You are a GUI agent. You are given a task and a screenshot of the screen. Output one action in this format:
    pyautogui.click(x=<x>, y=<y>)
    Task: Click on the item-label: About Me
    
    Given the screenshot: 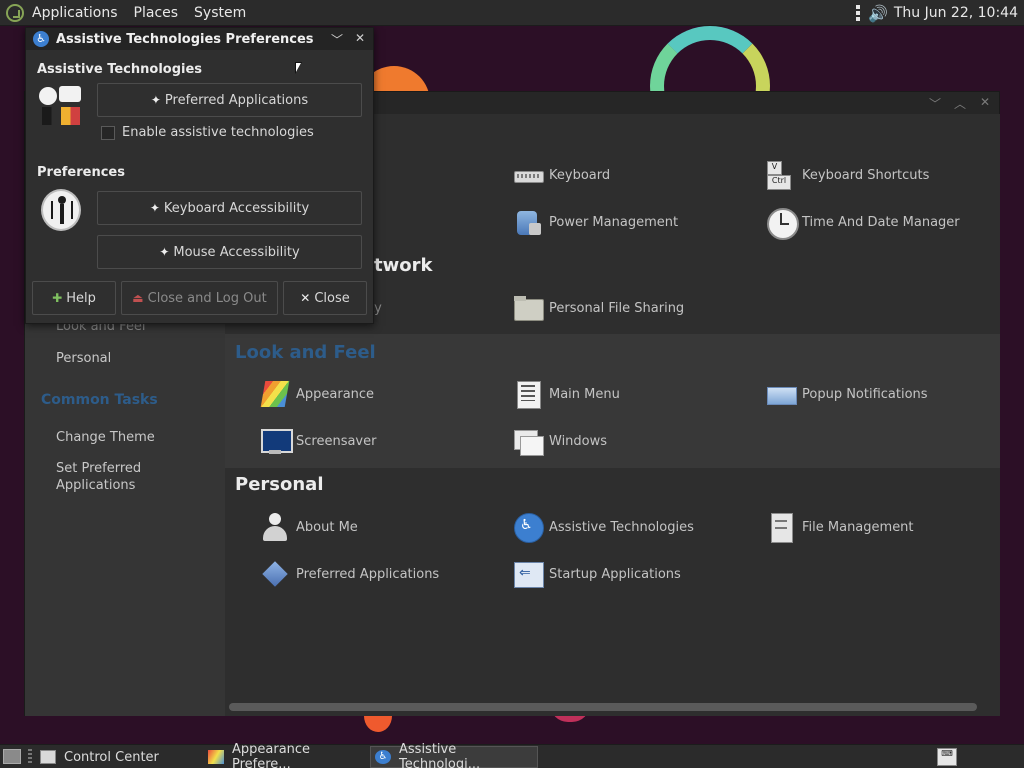 What is the action you would take?
    pyautogui.click(x=327, y=527)
    